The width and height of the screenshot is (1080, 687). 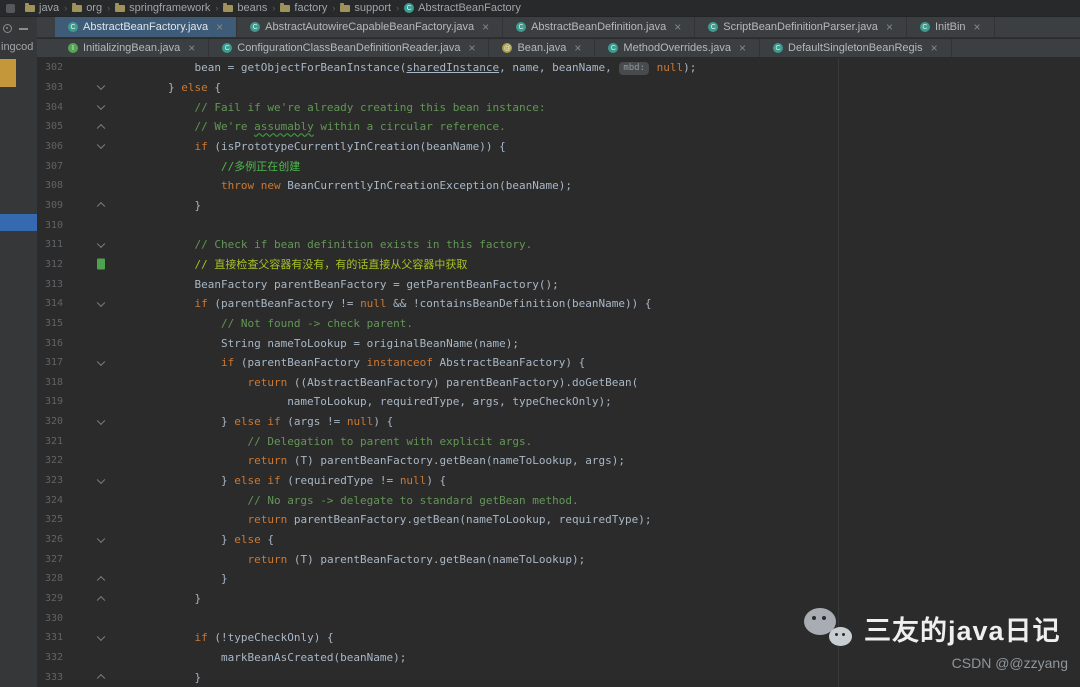 What do you see at coordinates (951, 27) in the screenshot?
I see `editor-tab: C InitBin ×` at bounding box center [951, 27].